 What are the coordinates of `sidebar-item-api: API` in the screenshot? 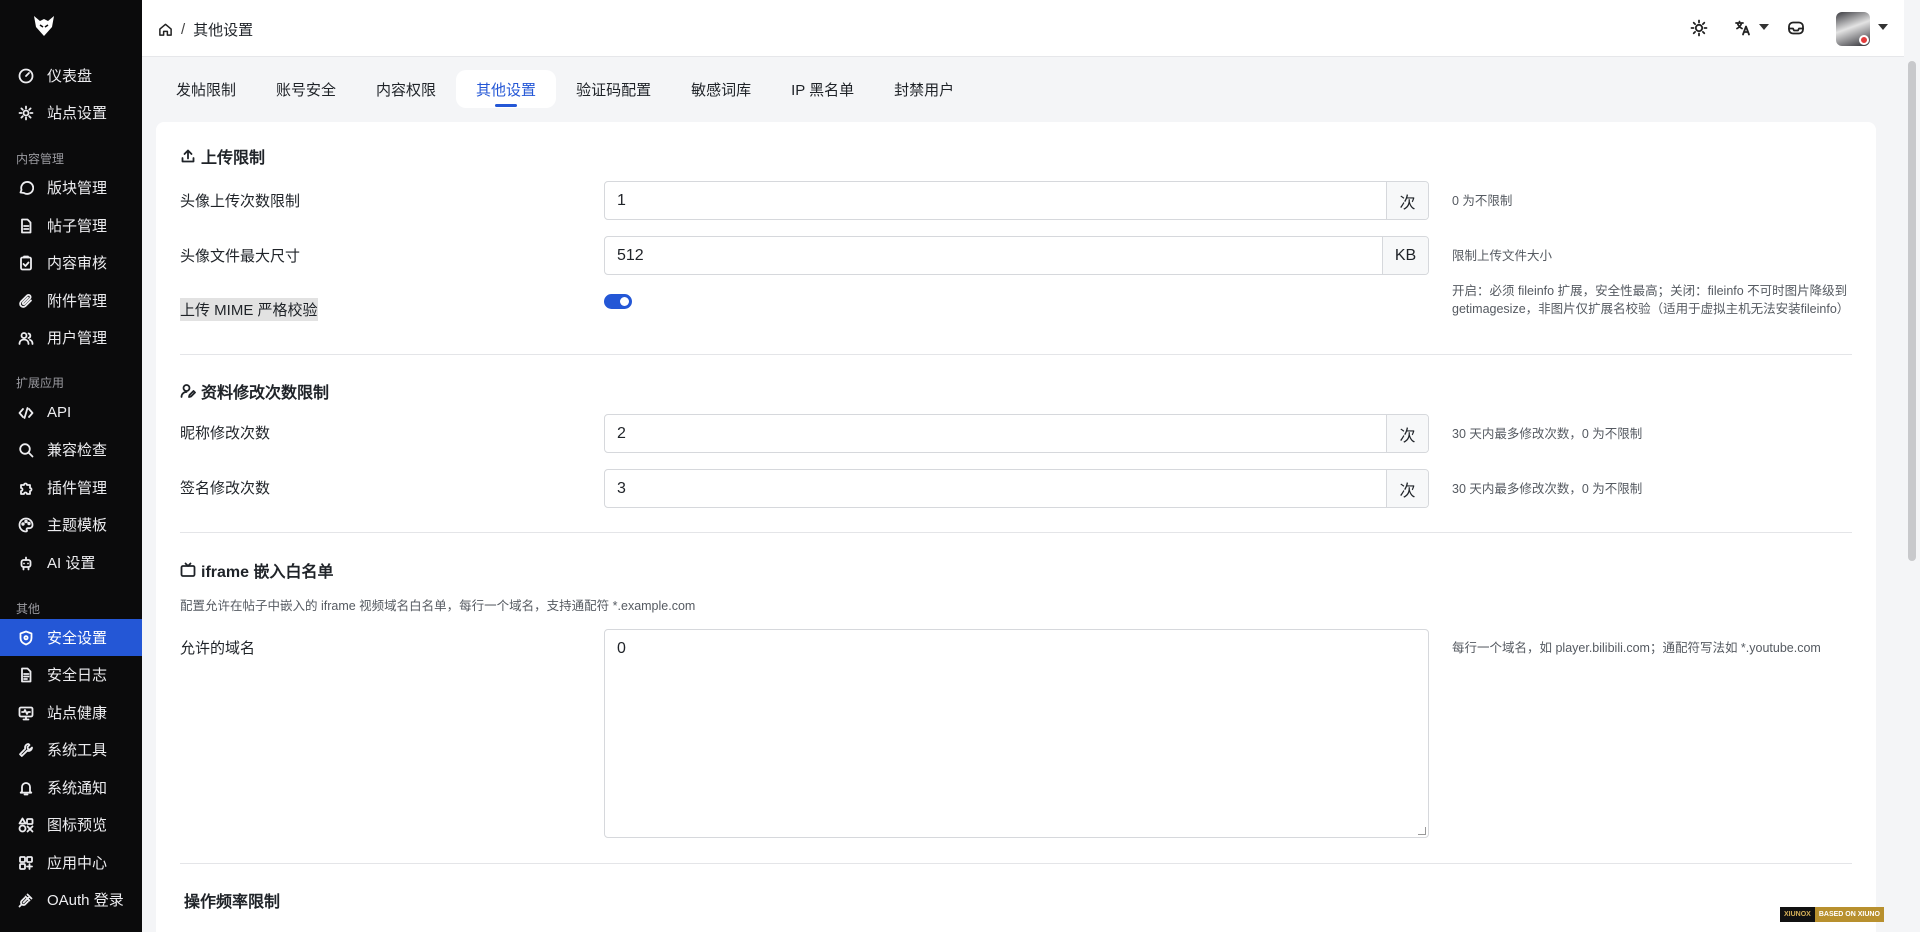 It's located at (71, 412).